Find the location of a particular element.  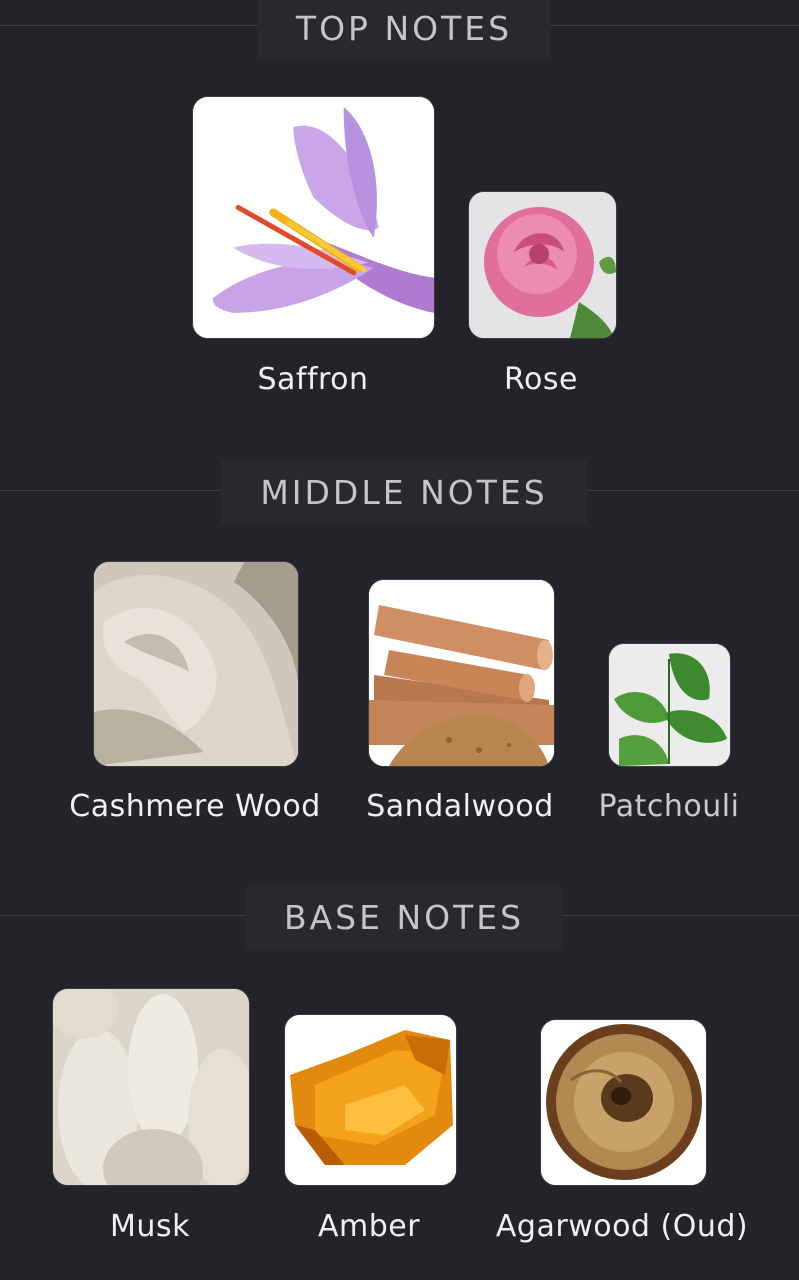

top-notes-title: TOP NOTES is located at coordinates (404, 28).